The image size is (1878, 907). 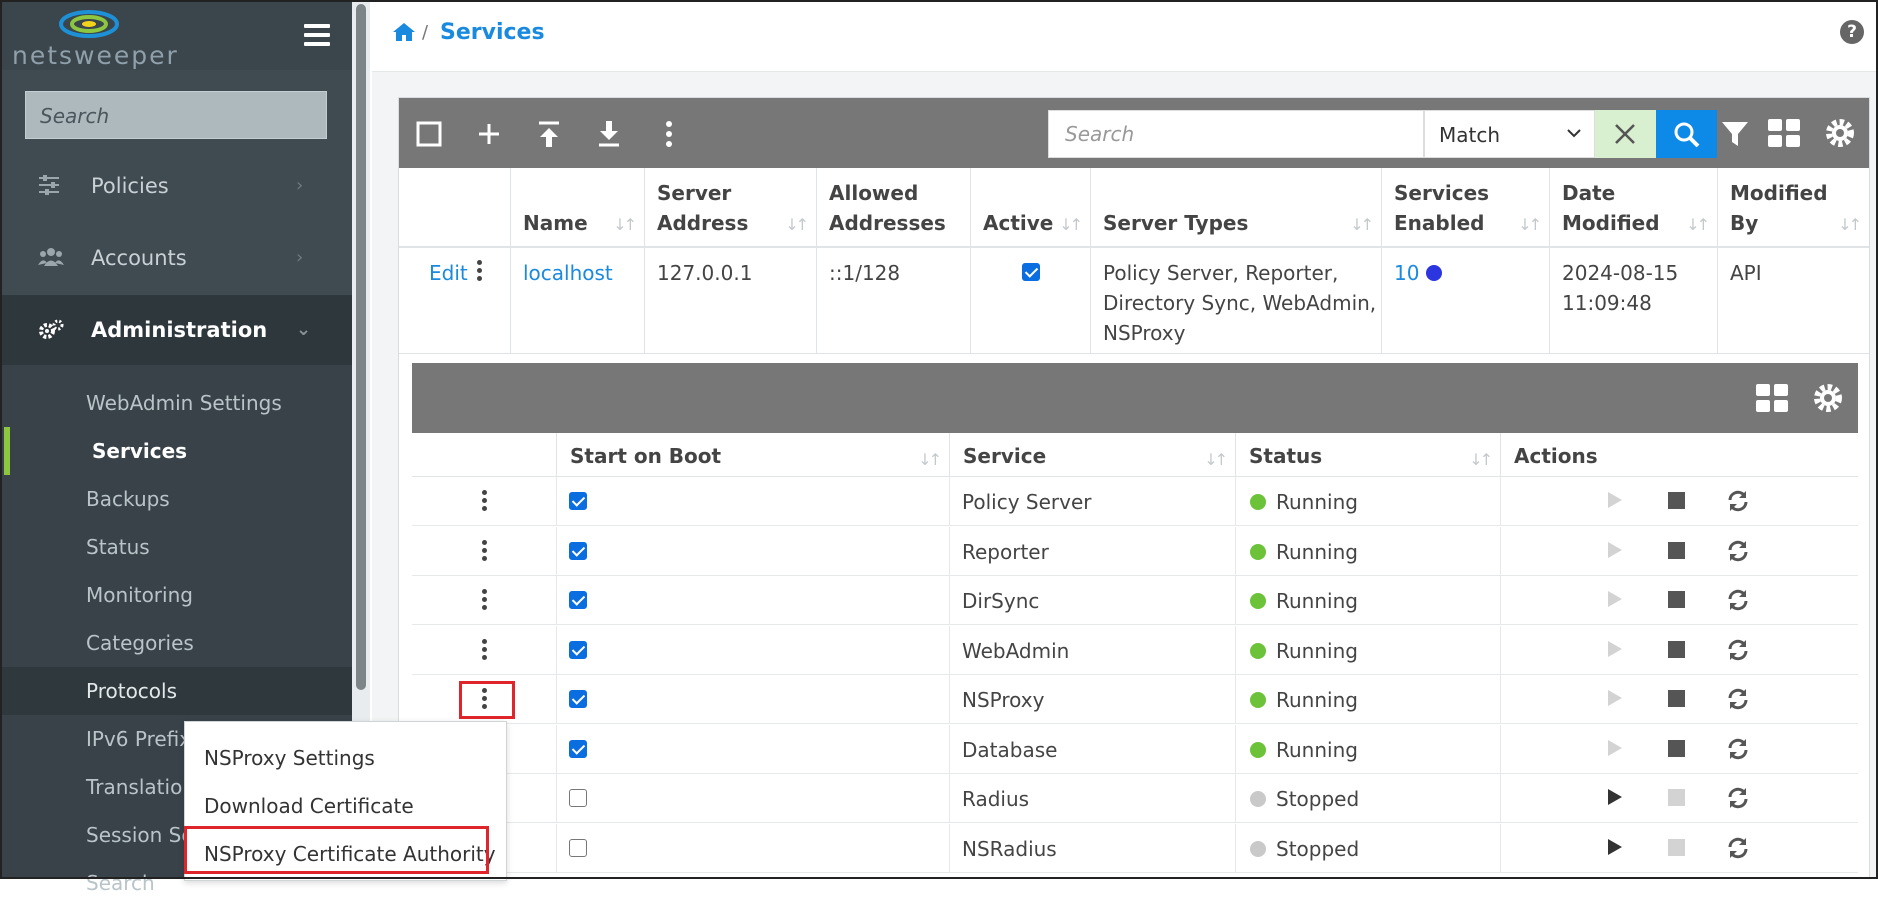 I want to click on edit-link: Edit, so click(x=448, y=273).